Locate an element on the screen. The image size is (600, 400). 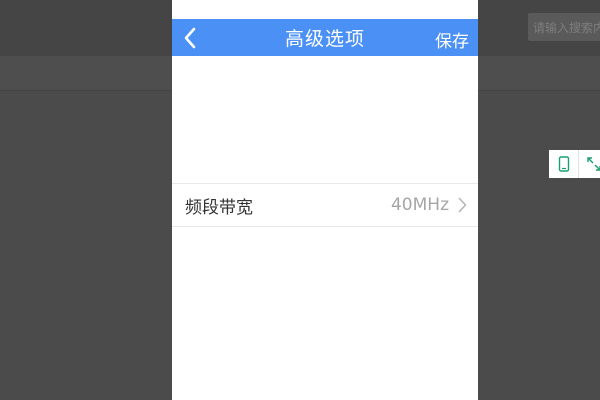
chevron-left-icon is located at coordinates (190, 37).